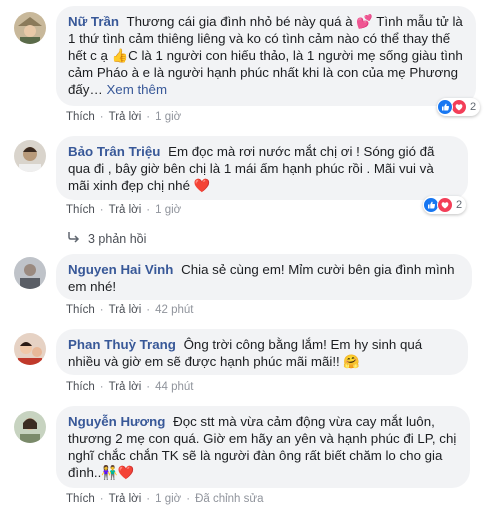 This screenshot has width=497, height=514. What do you see at coordinates (136, 89) in the screenshot?
I see `see-more-link: Xem thêm` at bounding box center [136, 89].